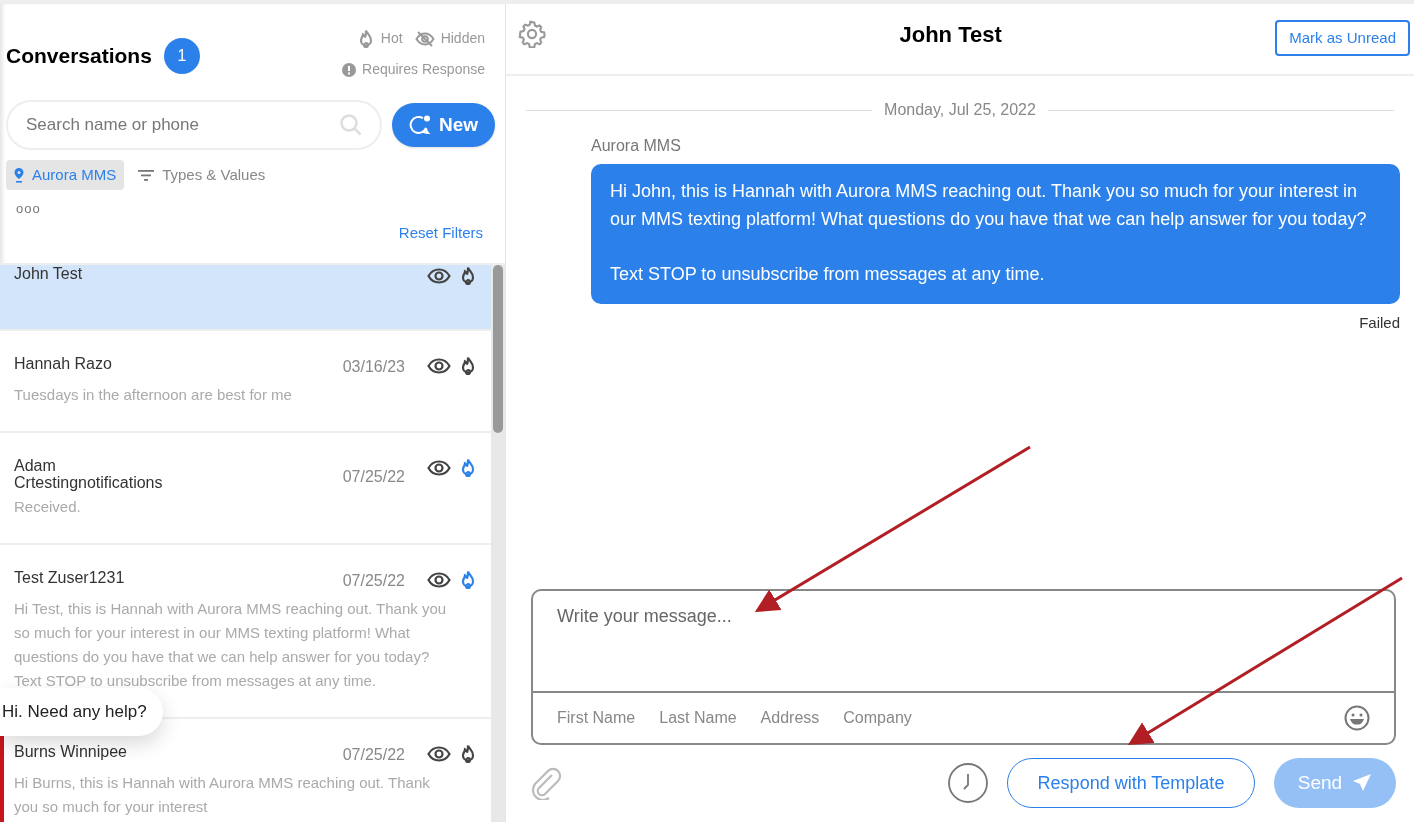 This screenshot has width=1414, height=822. What do you see at coordinates (48, 506) in the screenshot?
I see `message-preview: Received.` at bounding box center [48, 506].